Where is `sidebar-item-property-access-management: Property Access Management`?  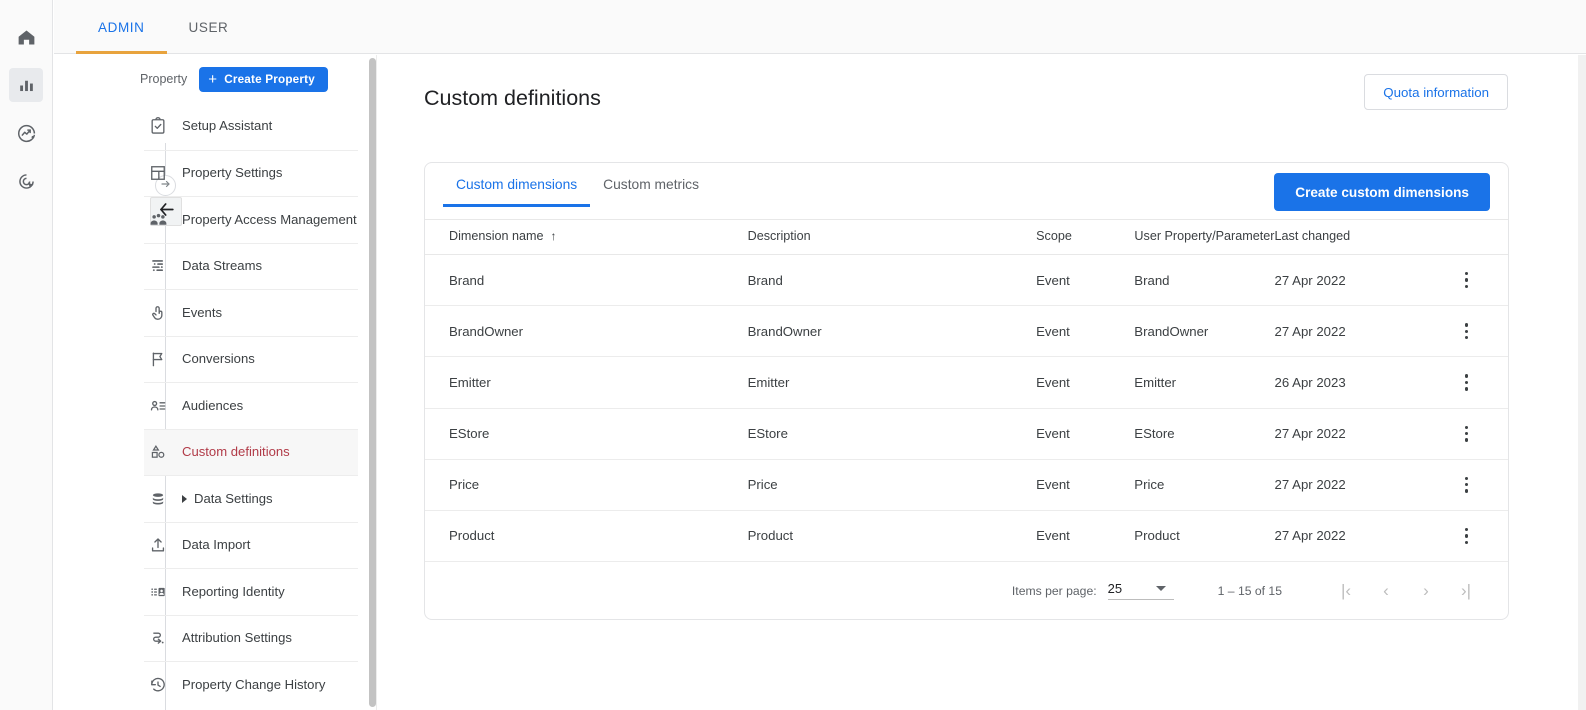
sidebar-item-property-access-management: Property Access Management is located at coordinates (251, 219).